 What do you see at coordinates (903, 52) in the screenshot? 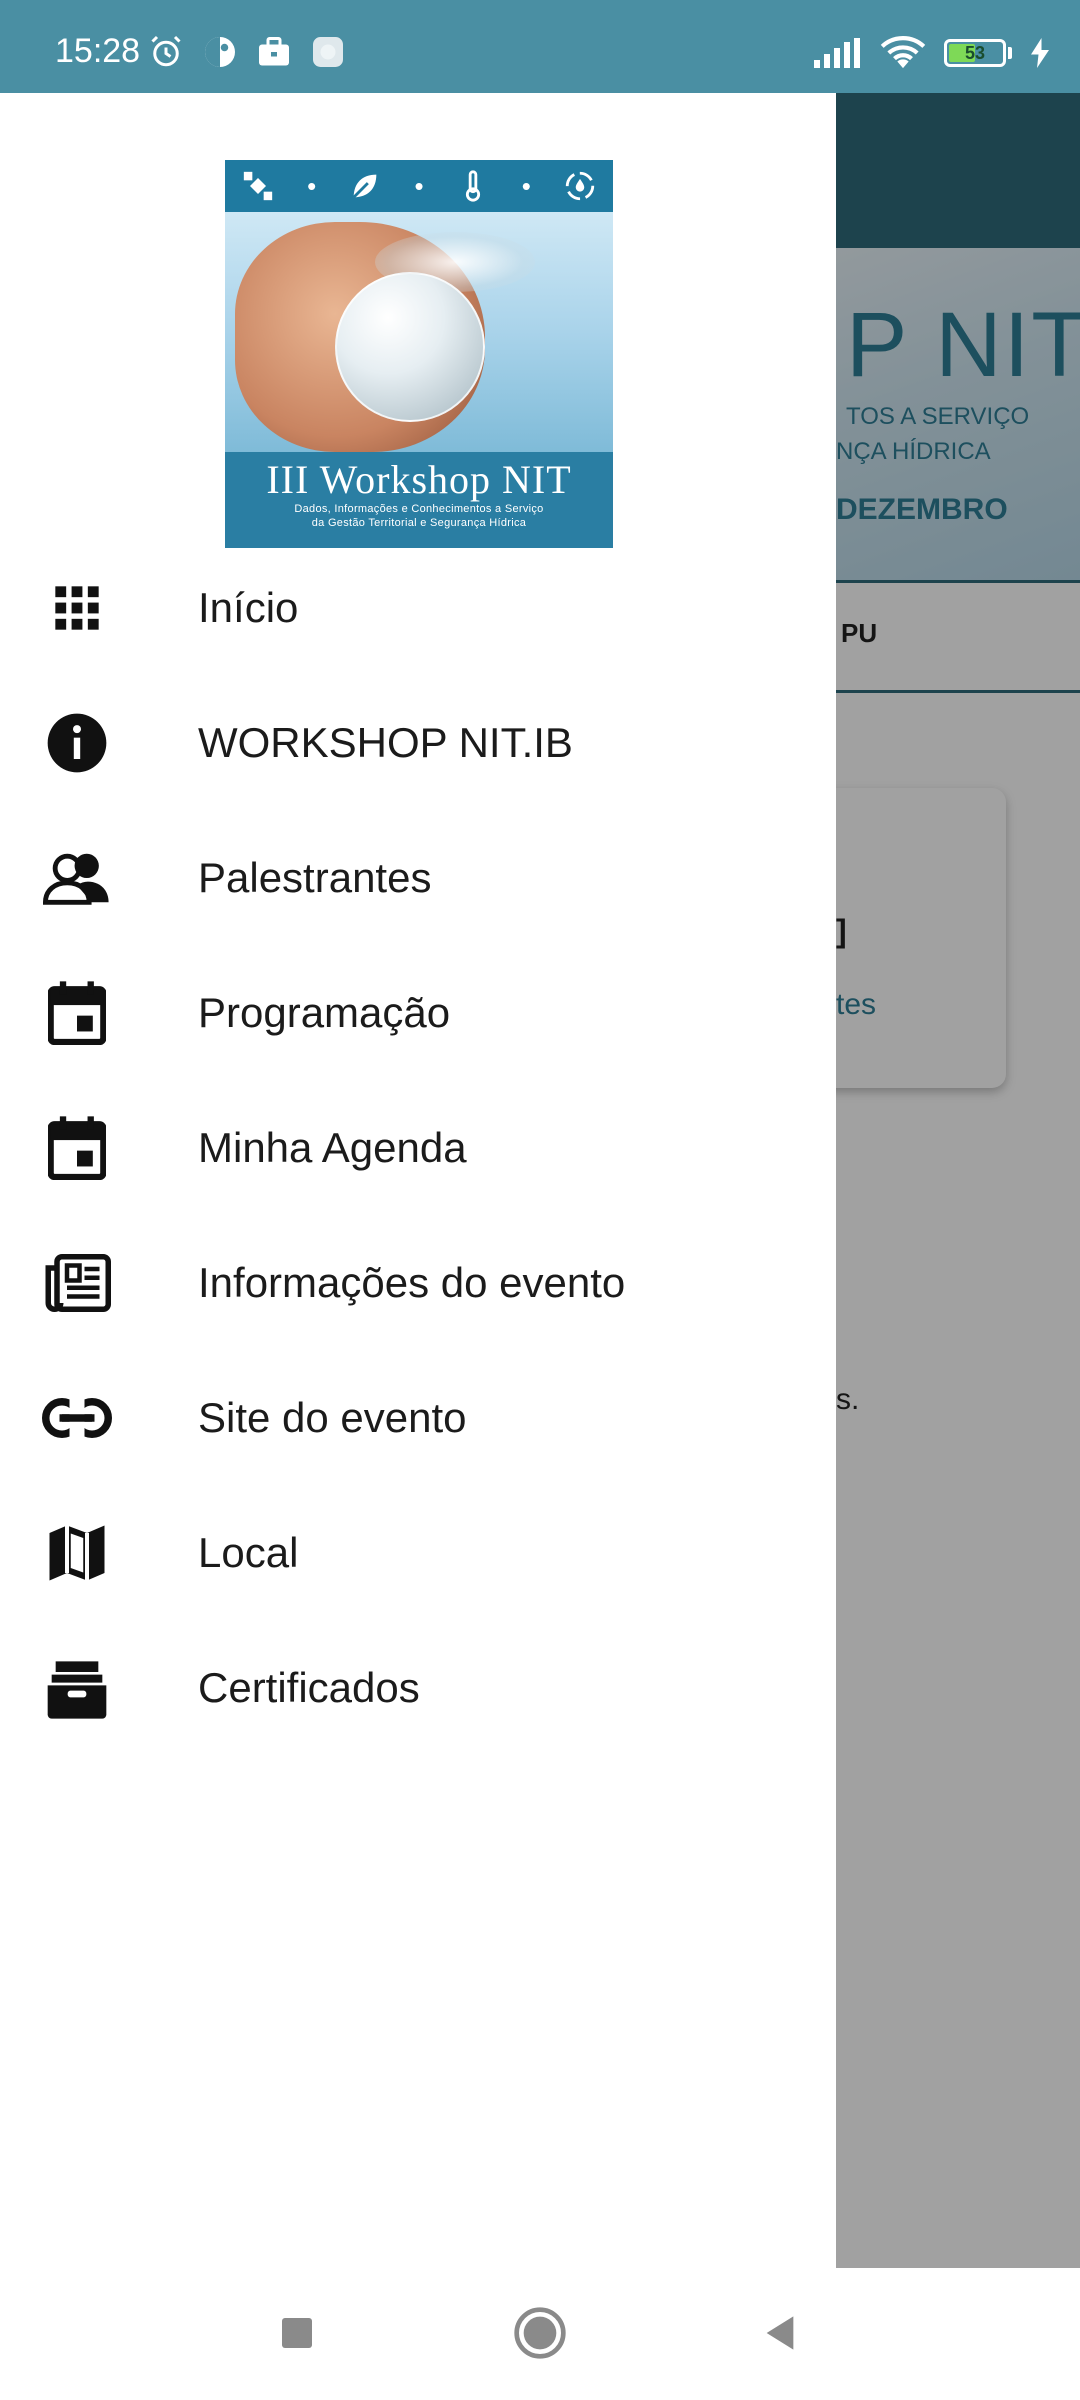
I see `wifi-icon` at bounding box center [903, 52].